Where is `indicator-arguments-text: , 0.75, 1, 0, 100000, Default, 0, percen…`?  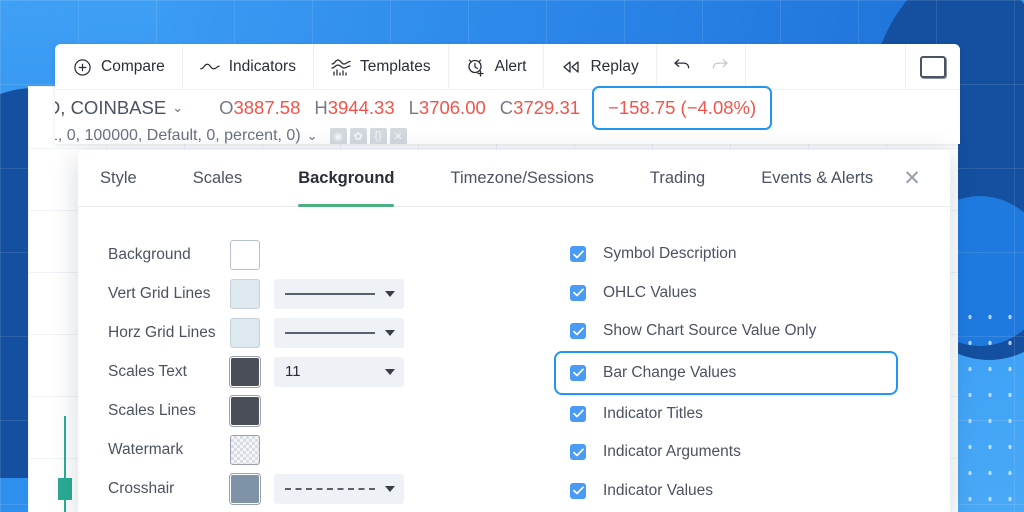
indicator-arguments-text: , 0.75, 1, 0, 100000, Default, 0, percen… is located at coordinates (178, 135).